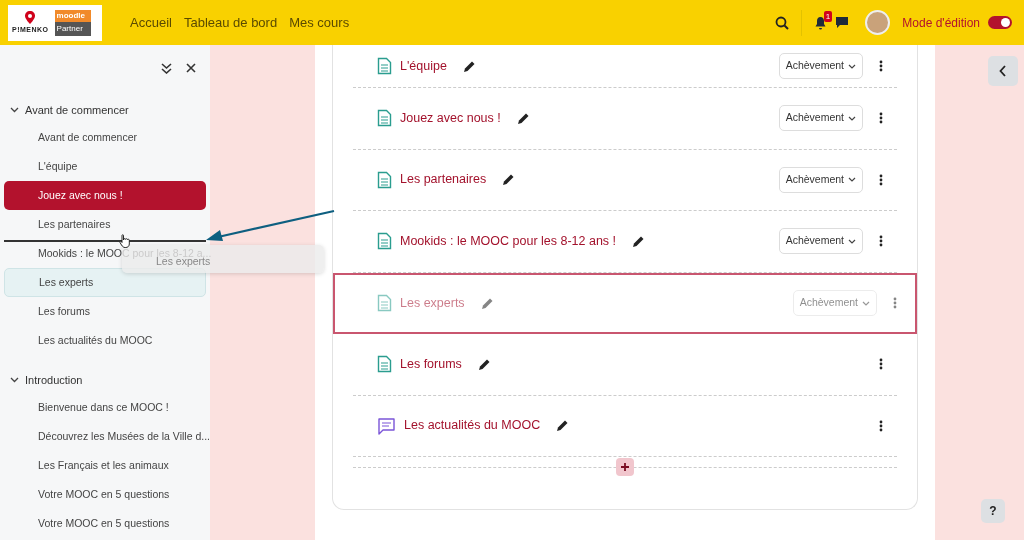 This screenshot has height=540, width=1024. What do you see at coordinates (423, 66) in the screenshot?
I see `activity-link: L'équipe` at bounding box center [423, 66].